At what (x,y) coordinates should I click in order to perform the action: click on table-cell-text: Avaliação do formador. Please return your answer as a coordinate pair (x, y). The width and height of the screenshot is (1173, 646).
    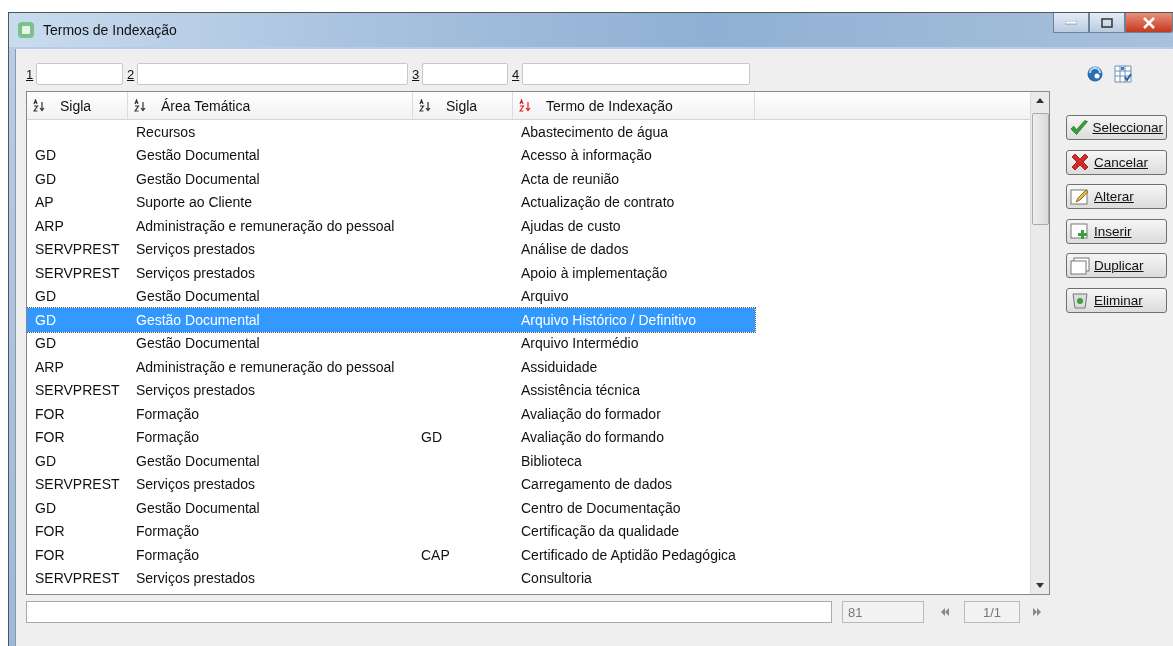
    Looking at the image, I should click on (591, 413).